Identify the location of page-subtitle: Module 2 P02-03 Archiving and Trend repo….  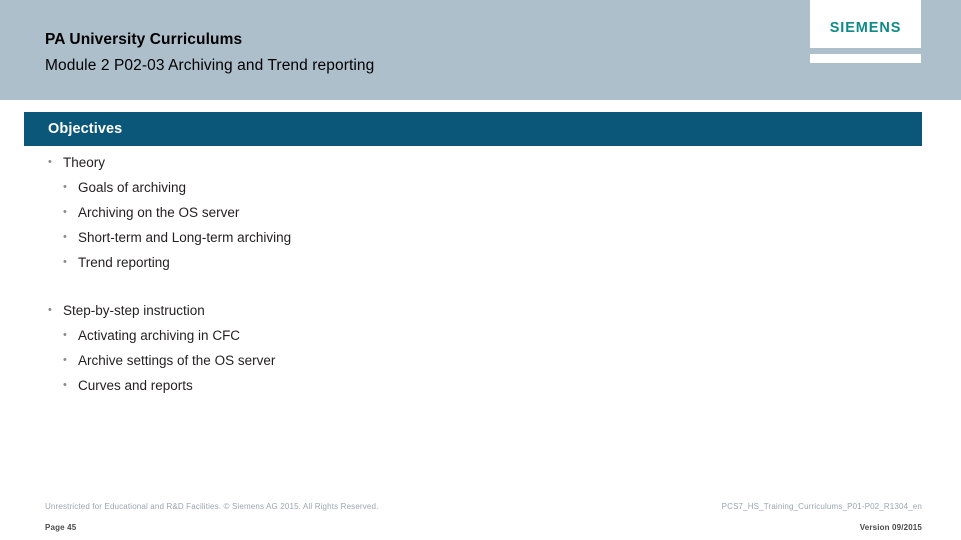
(210, 65).